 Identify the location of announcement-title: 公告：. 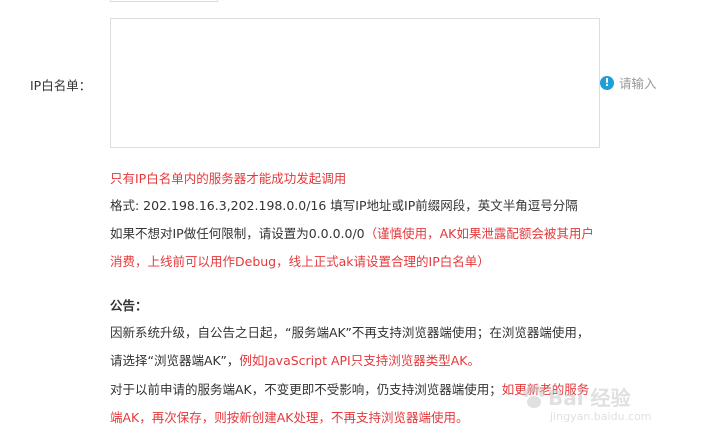
(129, 305).